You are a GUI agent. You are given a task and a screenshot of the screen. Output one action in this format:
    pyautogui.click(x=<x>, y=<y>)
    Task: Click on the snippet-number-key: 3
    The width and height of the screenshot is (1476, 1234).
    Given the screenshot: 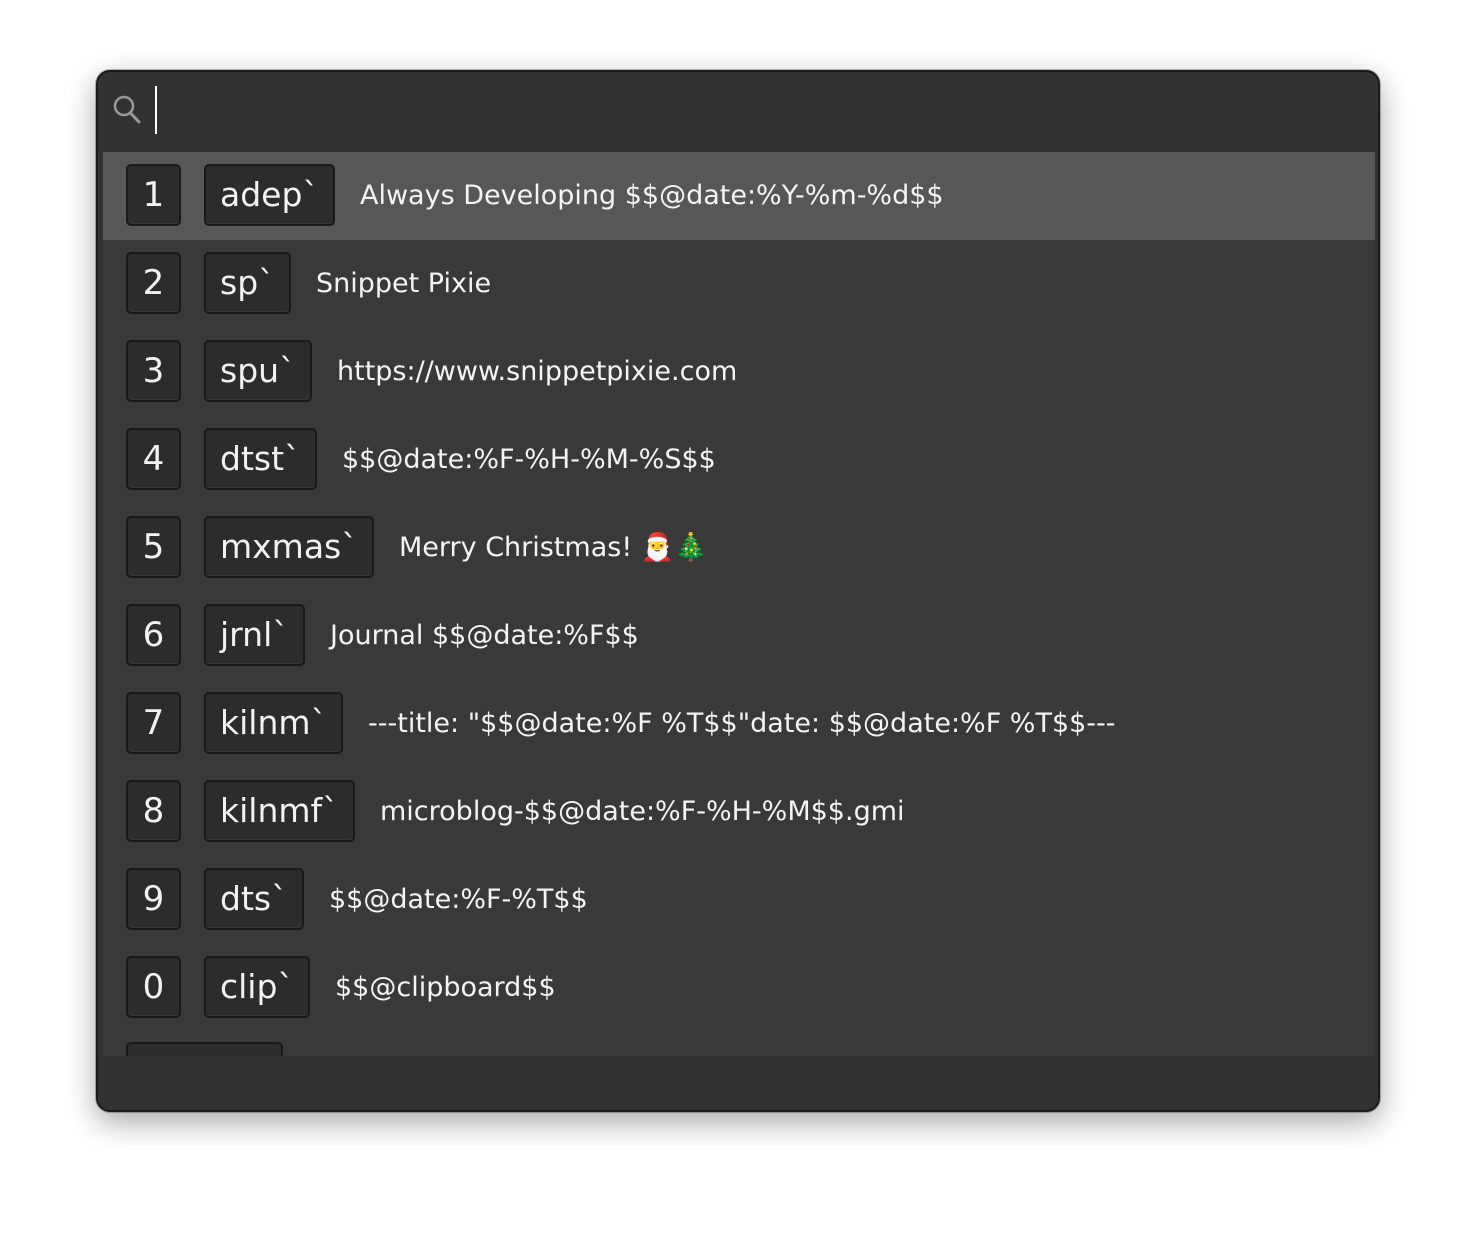 What is the action you would take?
    pyautogui.click(x=153, y=371)
    